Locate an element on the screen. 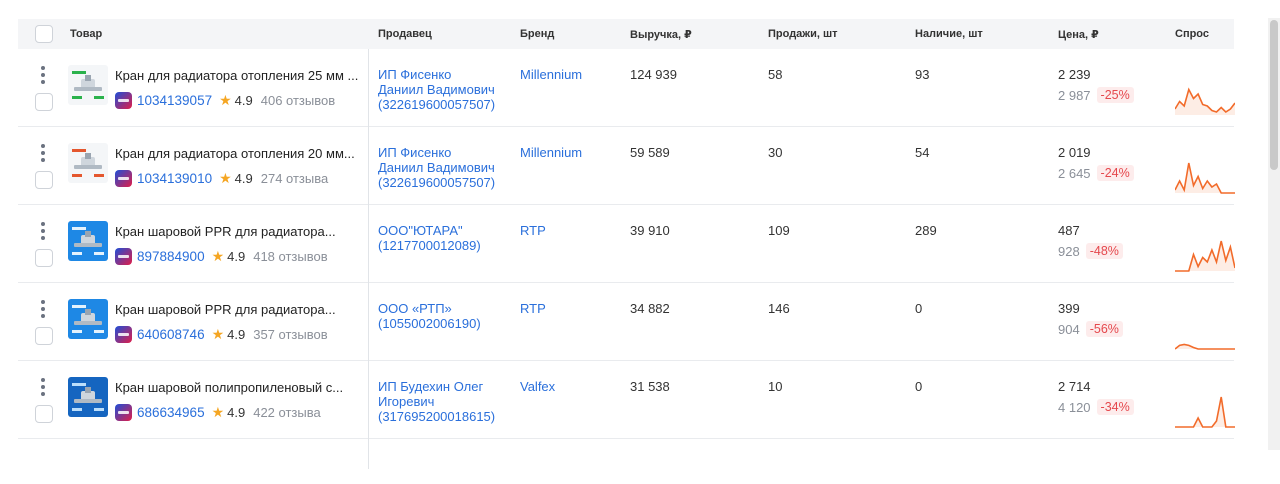  header-sales: Продажи, шт is located at coordinates (803, 34).